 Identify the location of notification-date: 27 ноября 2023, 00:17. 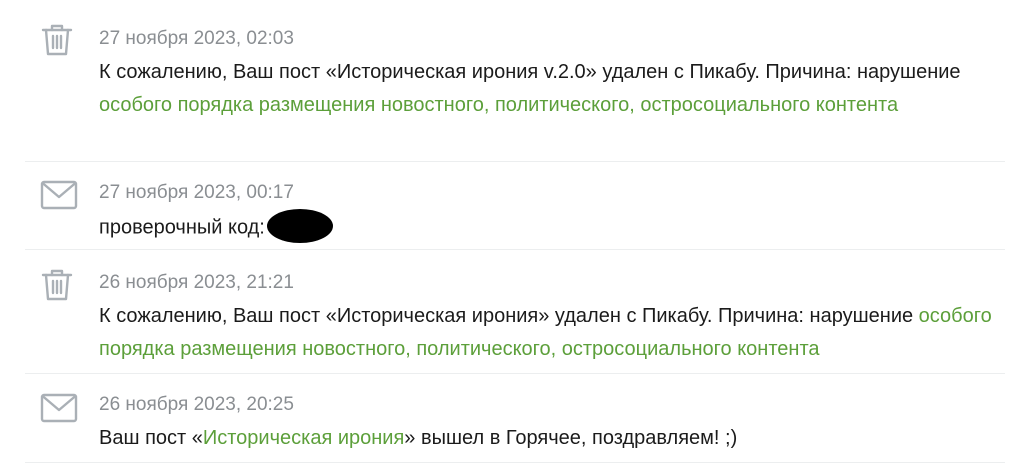
(196, 192).